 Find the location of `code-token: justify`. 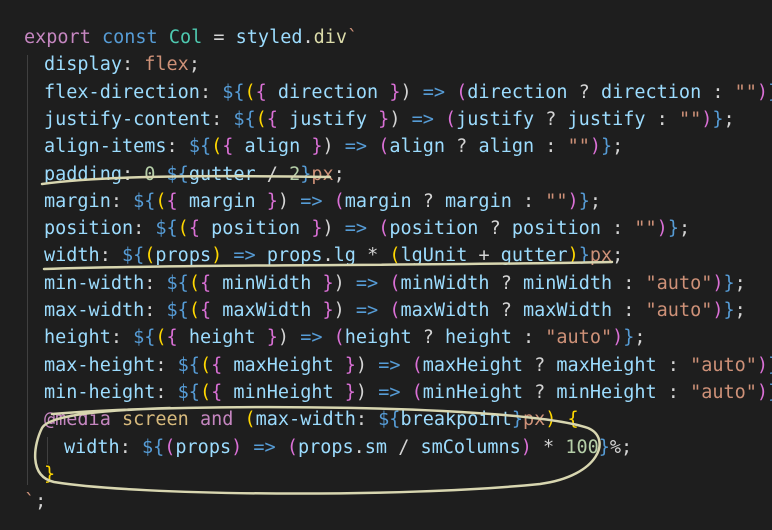

code-token: justify is located at coordinates (606, 119).